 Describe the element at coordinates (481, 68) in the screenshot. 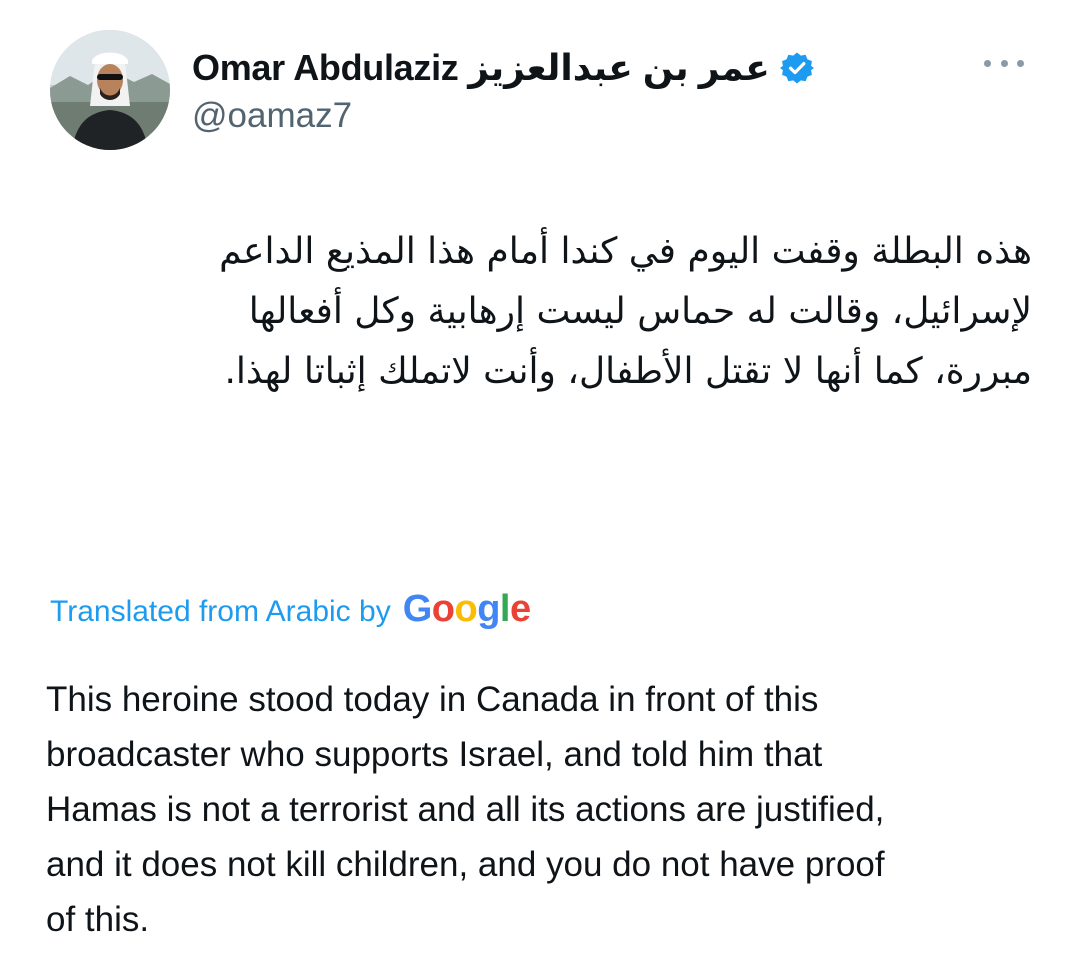

I see `display-name: Omar Abdulaziz عمر بن عبدالعزيز` at that location.